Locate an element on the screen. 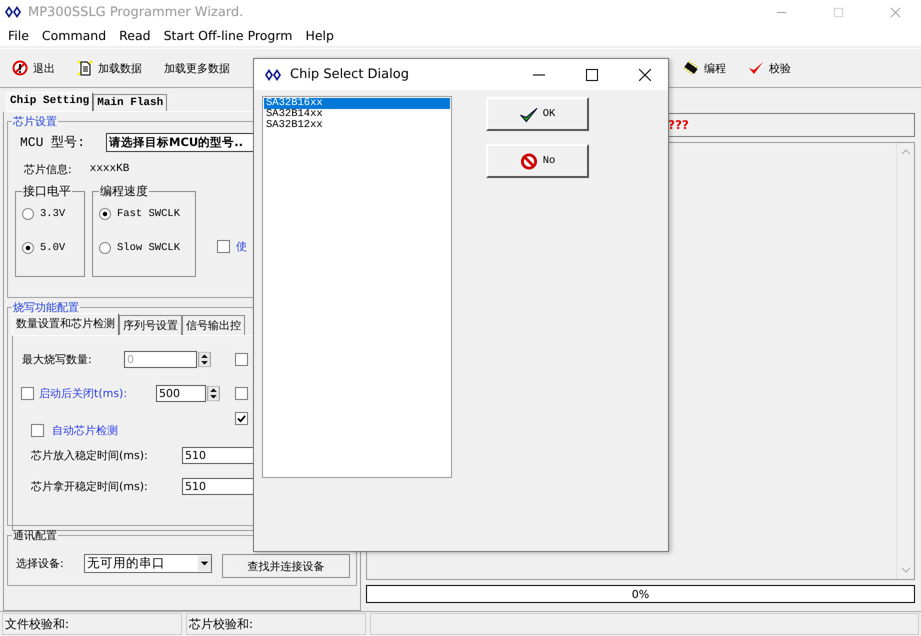  field-label: 最大烧写数量: is located at coordinates (57, 359).